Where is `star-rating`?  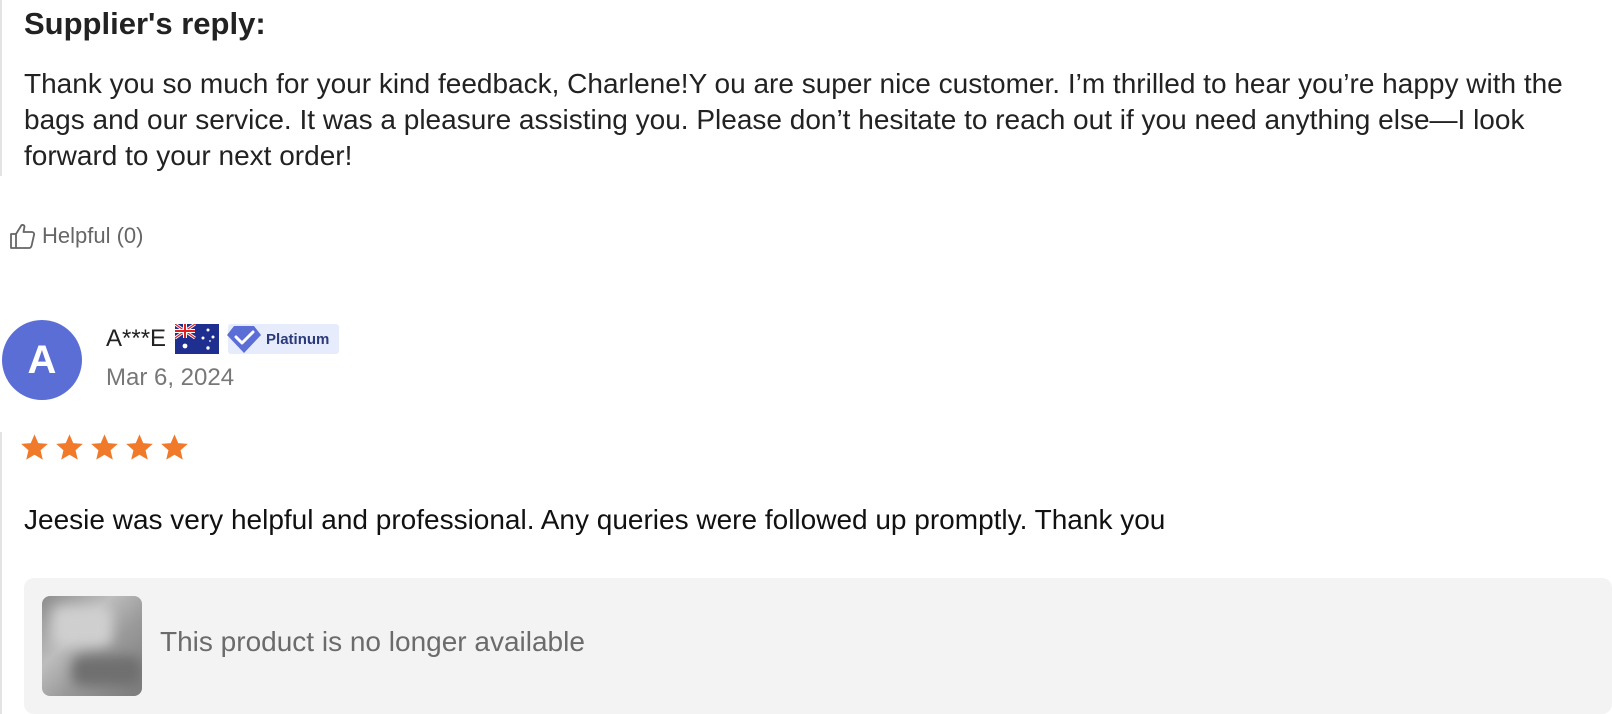 star-rating is located at coordinates (106, 447).